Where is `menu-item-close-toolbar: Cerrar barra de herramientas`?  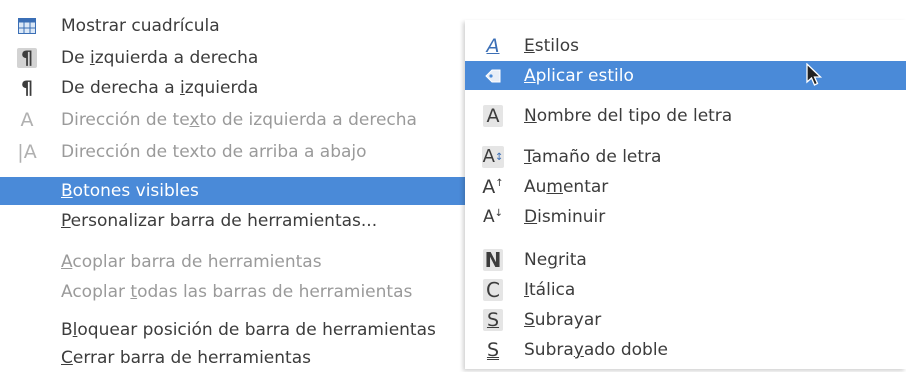 menu-item-close-toolbar: Cerrar barra de herramientas is located at coordinates (238, 358).